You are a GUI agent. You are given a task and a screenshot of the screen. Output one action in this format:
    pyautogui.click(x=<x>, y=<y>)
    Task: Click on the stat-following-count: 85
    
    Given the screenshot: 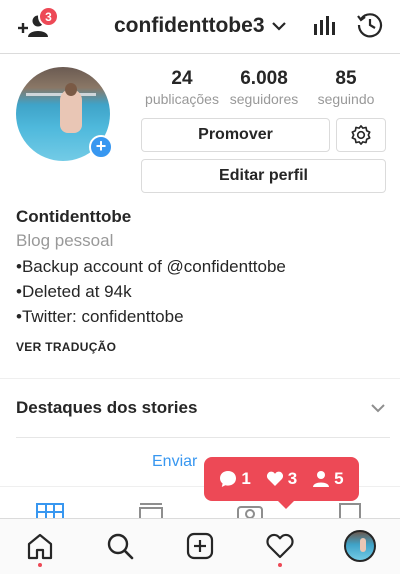 What is the action you would take?
    pyautogui.click(x=346, y=78)
    